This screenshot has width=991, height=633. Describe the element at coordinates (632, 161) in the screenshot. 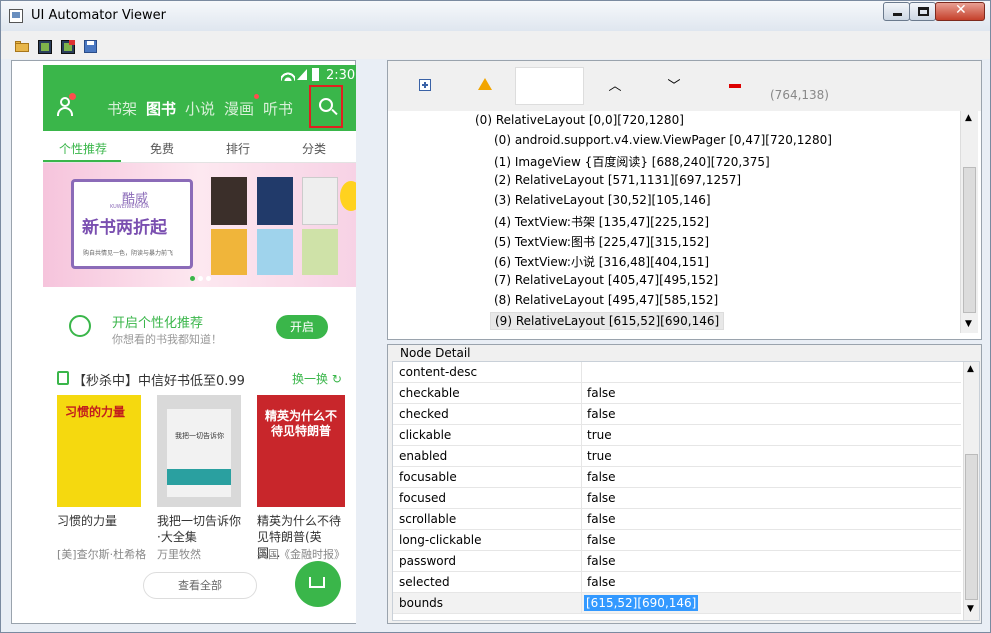

I see `tree-node: (1) ImageView {百度阅读} [688,240][720,375]` at that location.